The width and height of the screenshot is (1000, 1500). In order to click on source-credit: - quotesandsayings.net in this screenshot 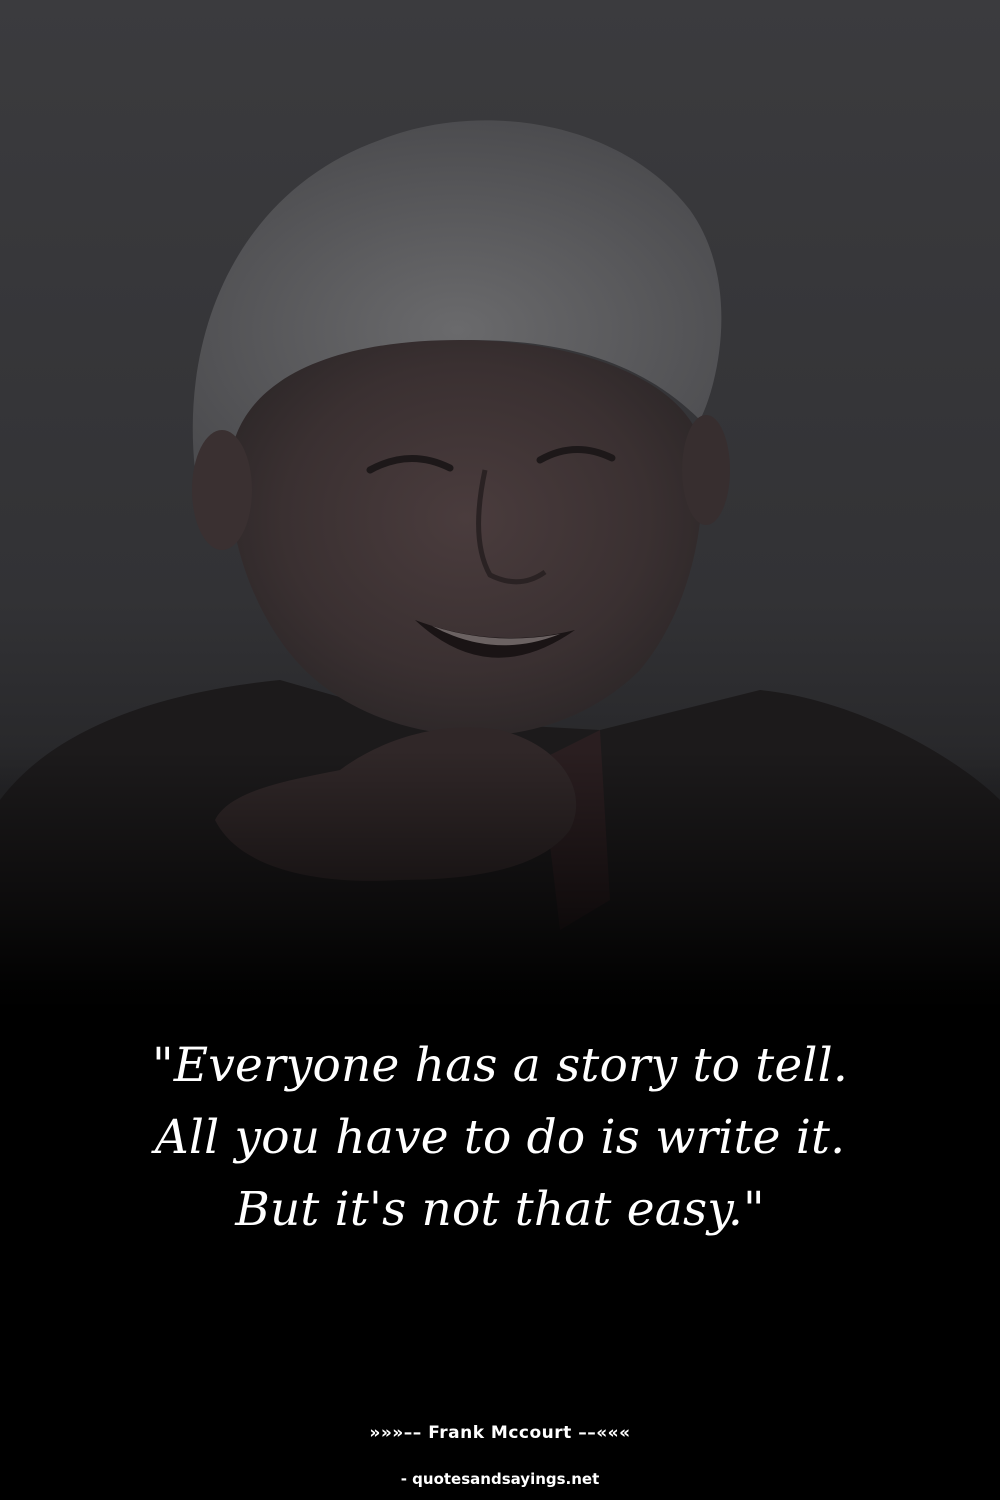, I will do `click(500, 1479)`.